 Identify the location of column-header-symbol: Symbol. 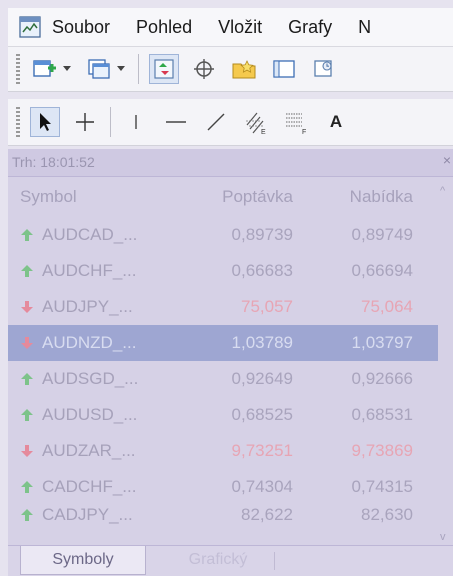
(98, 197).